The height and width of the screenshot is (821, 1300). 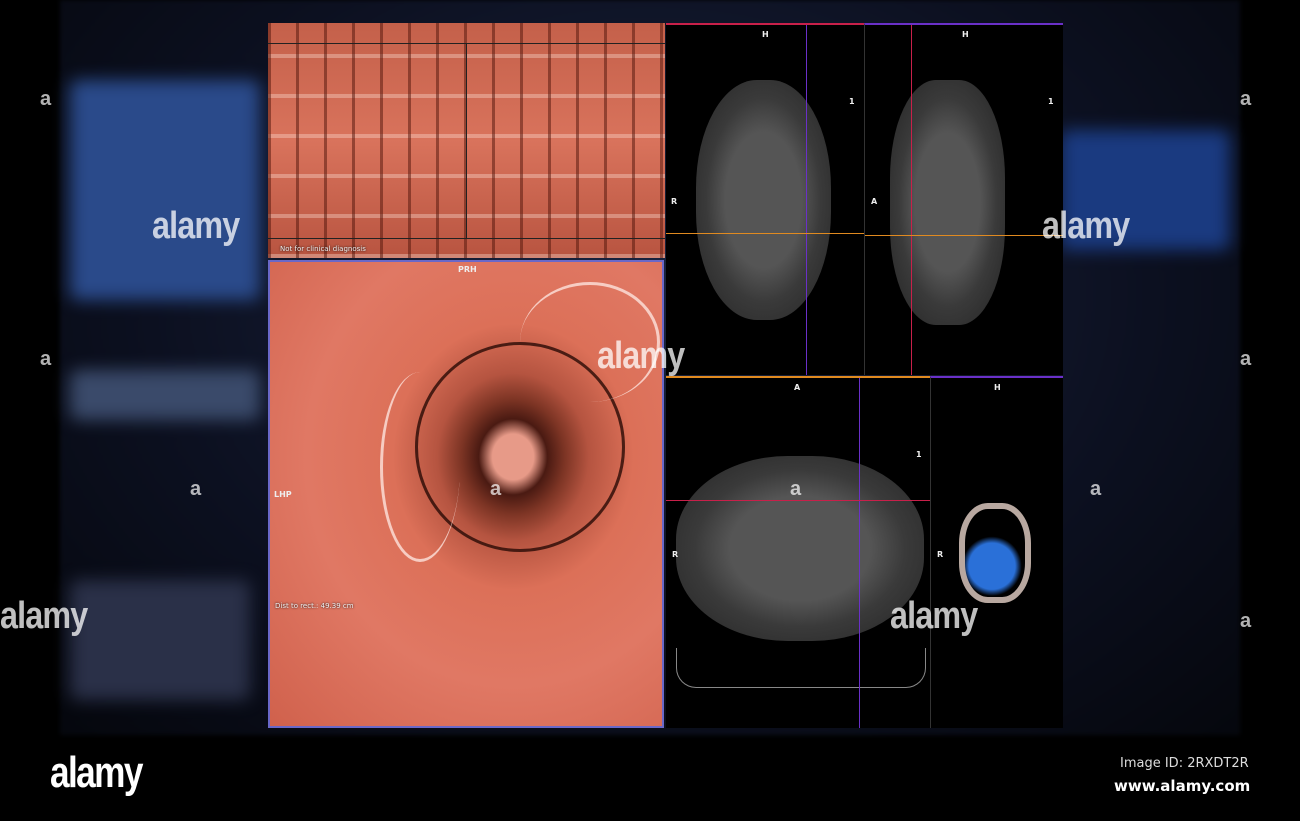 What do you see at coordinates (323, 249) in the screenshot?
I see `disclaimer-text: Not for clinical diagnosis` at bounding box center [323, 249].